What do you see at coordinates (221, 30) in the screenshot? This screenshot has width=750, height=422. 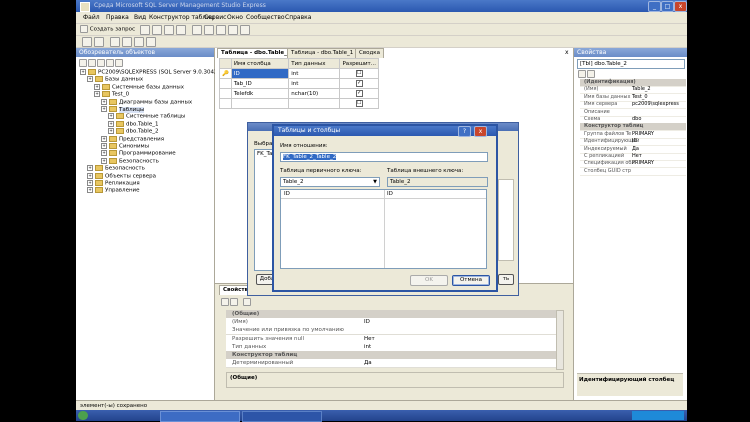 I see `toolbox-icon` at bounding box center [221, 30].